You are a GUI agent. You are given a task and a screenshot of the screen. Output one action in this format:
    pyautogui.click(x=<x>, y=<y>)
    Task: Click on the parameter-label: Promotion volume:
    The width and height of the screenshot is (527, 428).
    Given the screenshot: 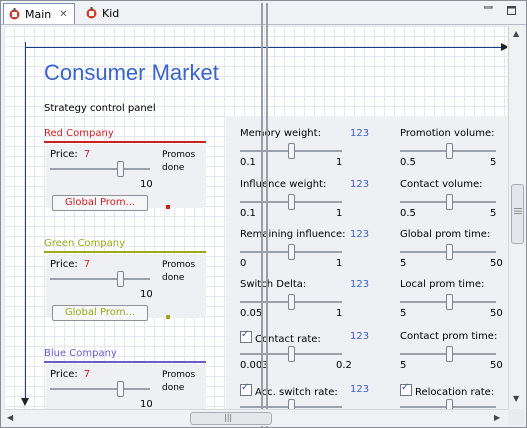 What is the action you would take?
    pyautogui.click(x=447, y=133)
    